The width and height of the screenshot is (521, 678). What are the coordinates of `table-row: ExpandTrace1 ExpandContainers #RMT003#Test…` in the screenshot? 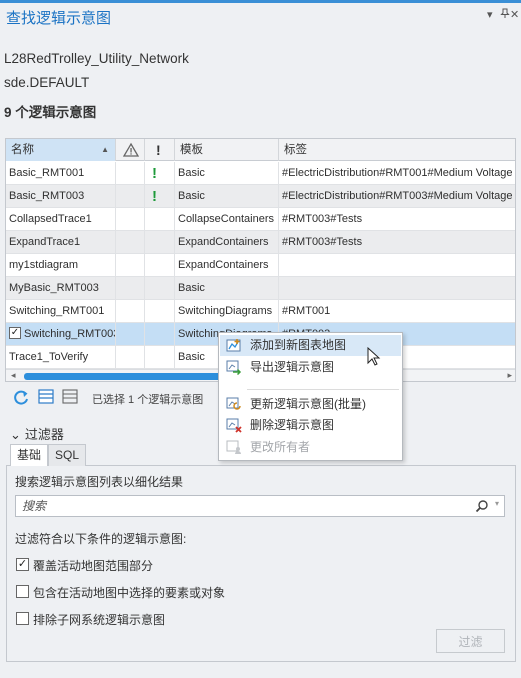 It's located at (260, 242).